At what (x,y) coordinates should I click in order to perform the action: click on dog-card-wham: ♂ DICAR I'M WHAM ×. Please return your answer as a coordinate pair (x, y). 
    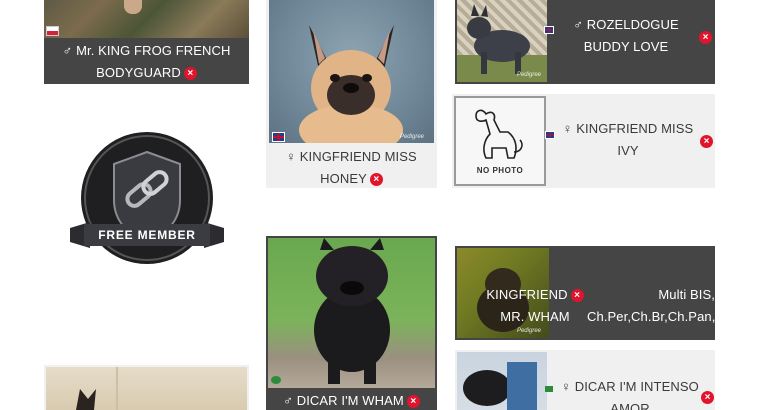
    Looking at the image, I should click on (351, 323).